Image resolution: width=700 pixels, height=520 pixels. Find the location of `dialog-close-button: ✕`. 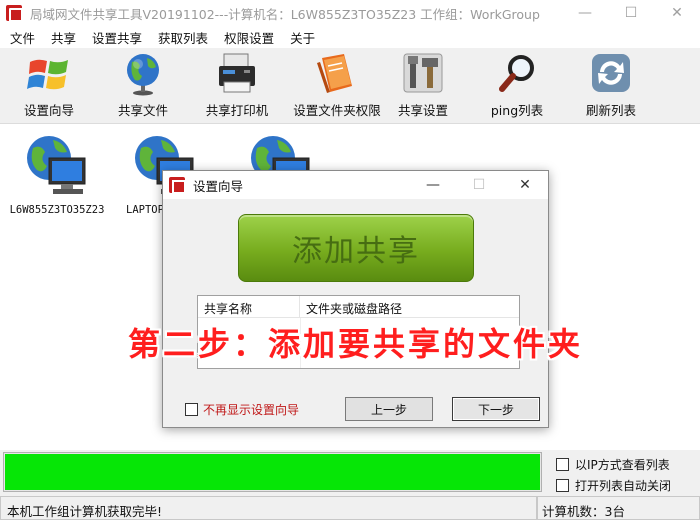

dialog-close-button: ✕ is located at coordinates (525, 185).